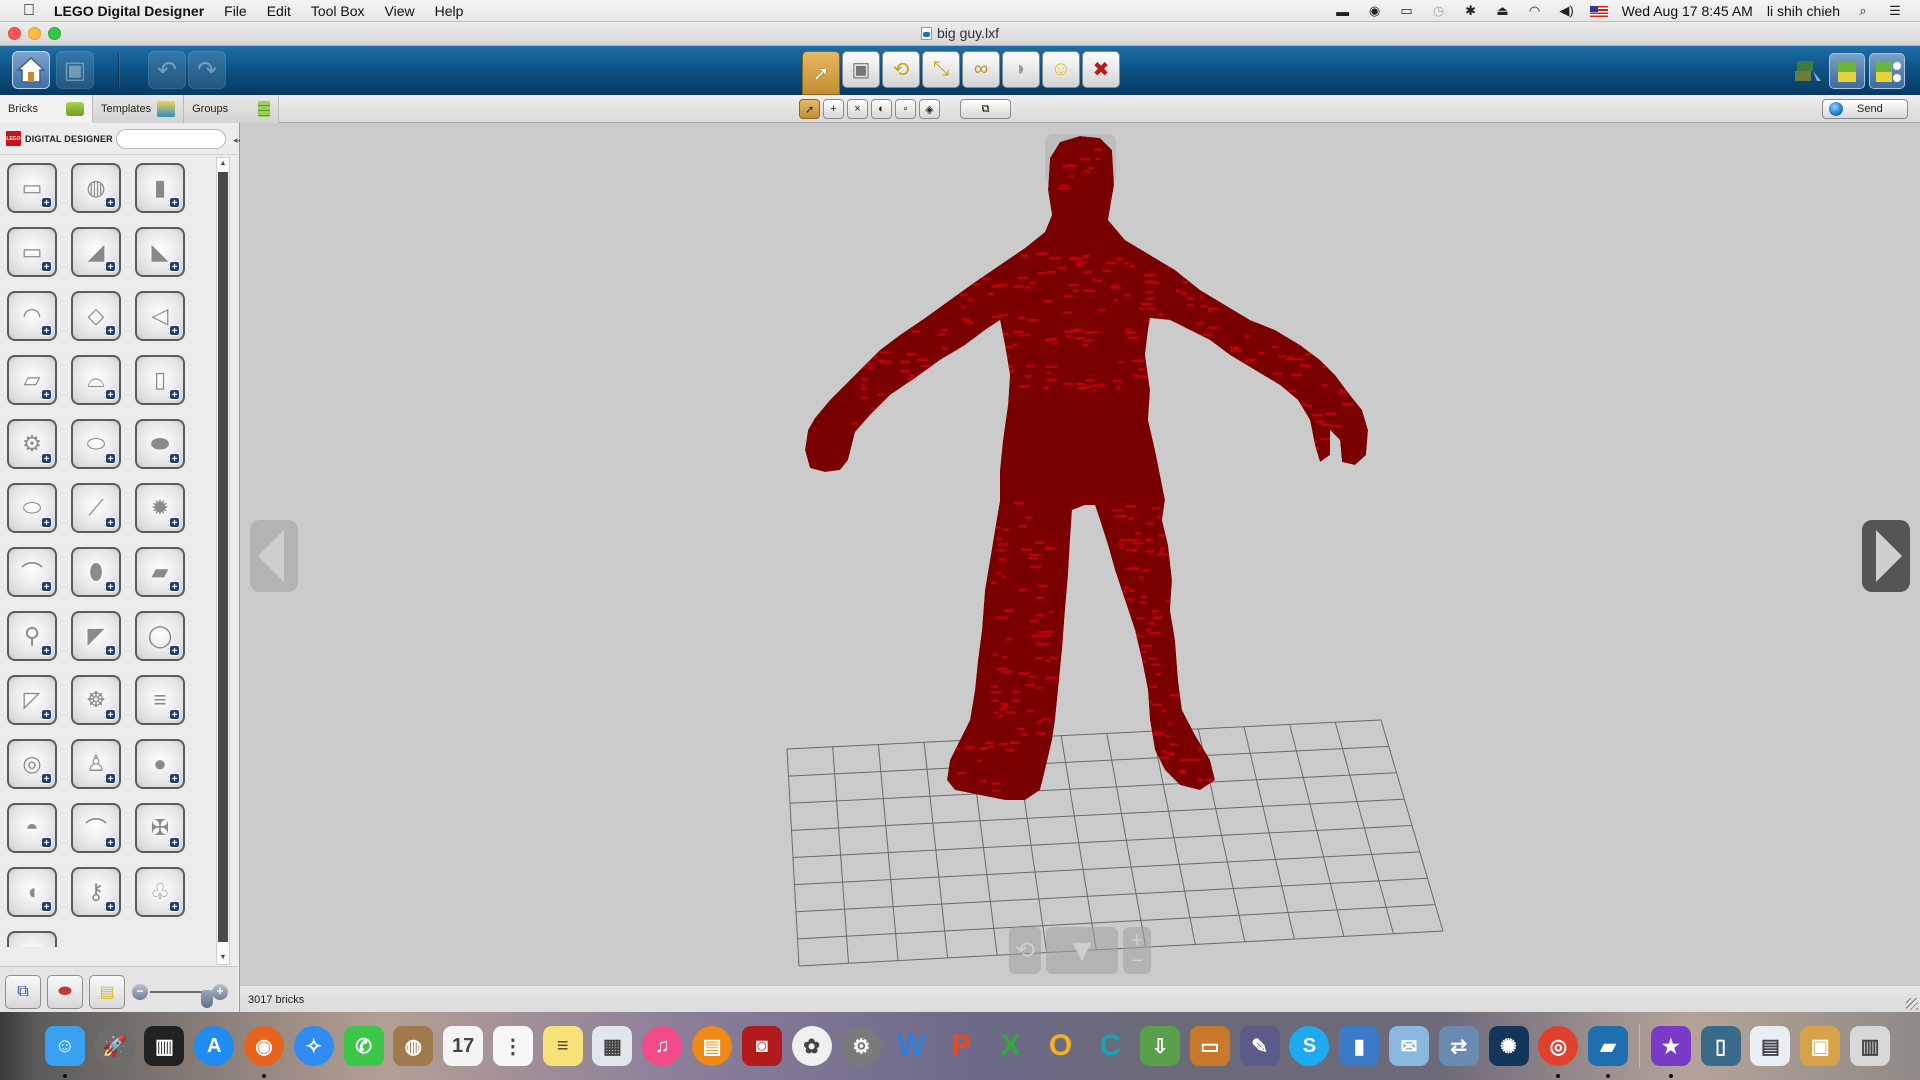  What do you see at coordinates (32, 252) in the screenshot?
I see `brick-technic-brick: ▭ +` at bounding box center [32, 252].